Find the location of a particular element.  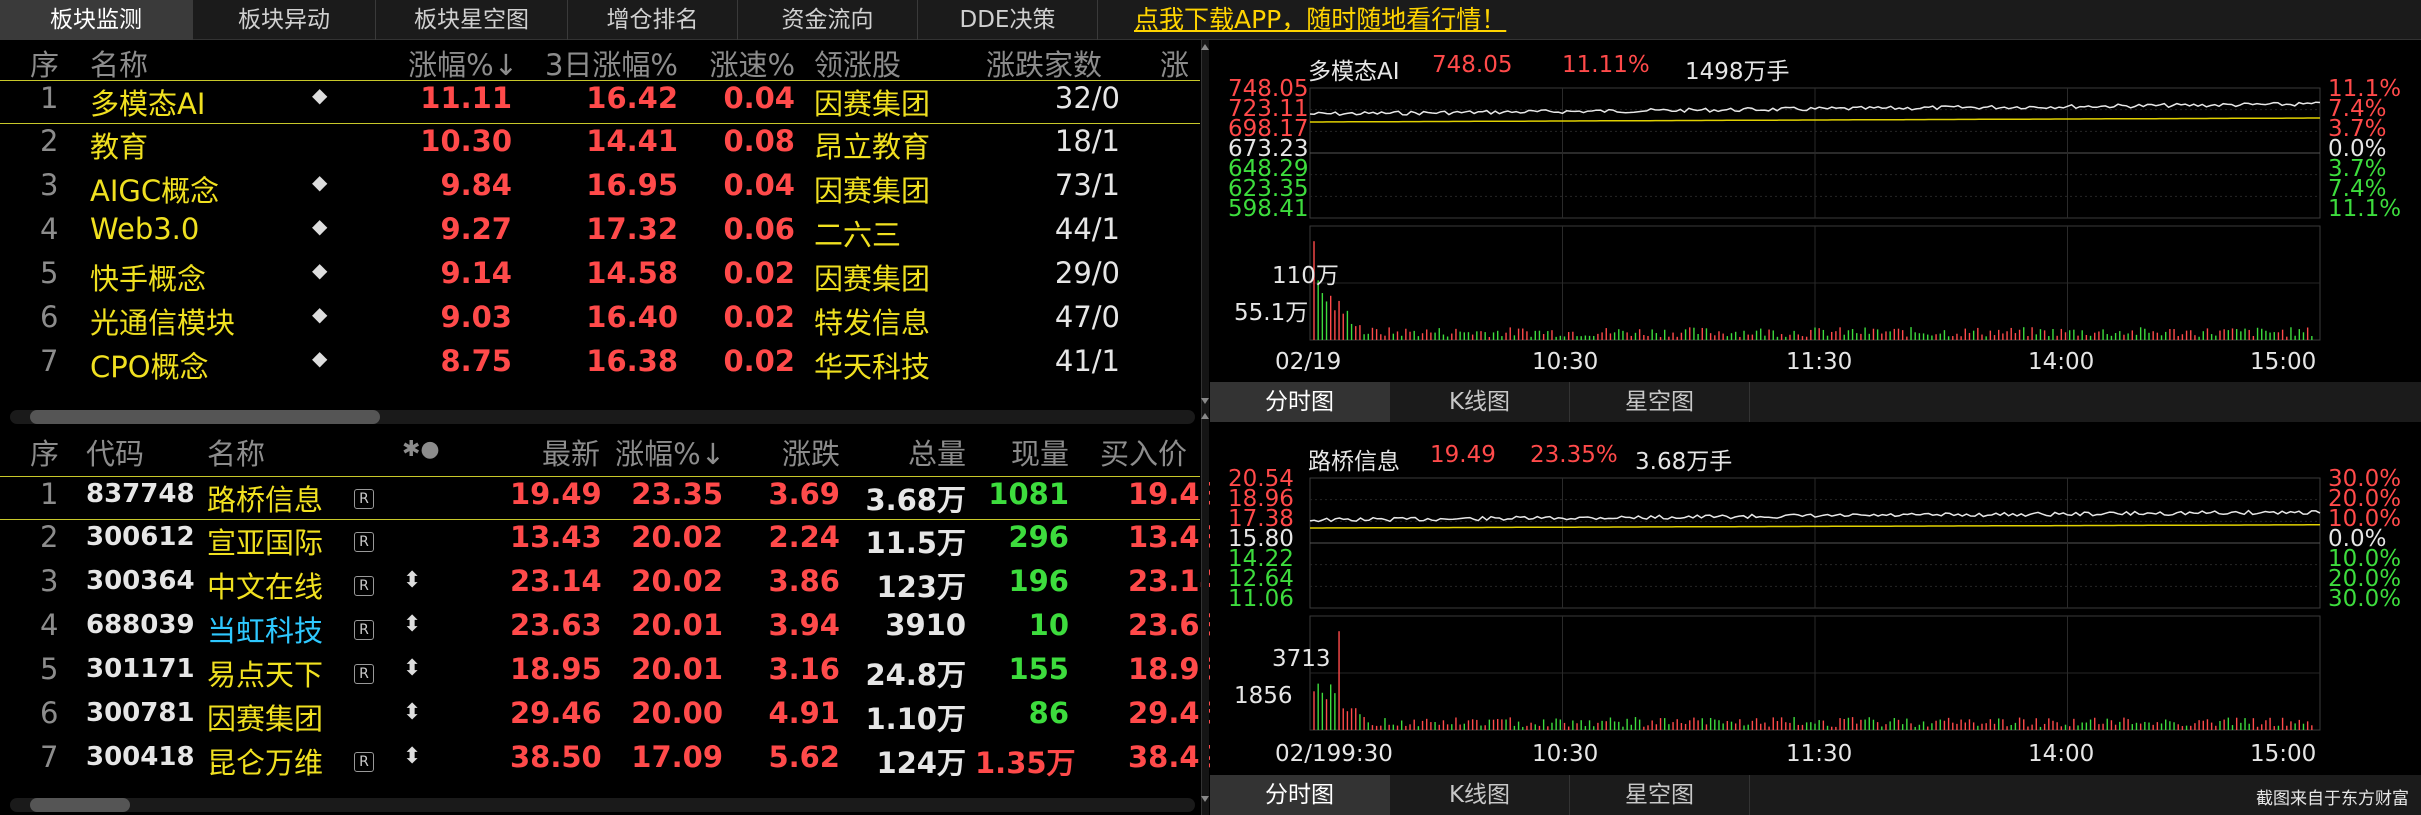

stock-code: 688039 is located at coordinates (140, 625).